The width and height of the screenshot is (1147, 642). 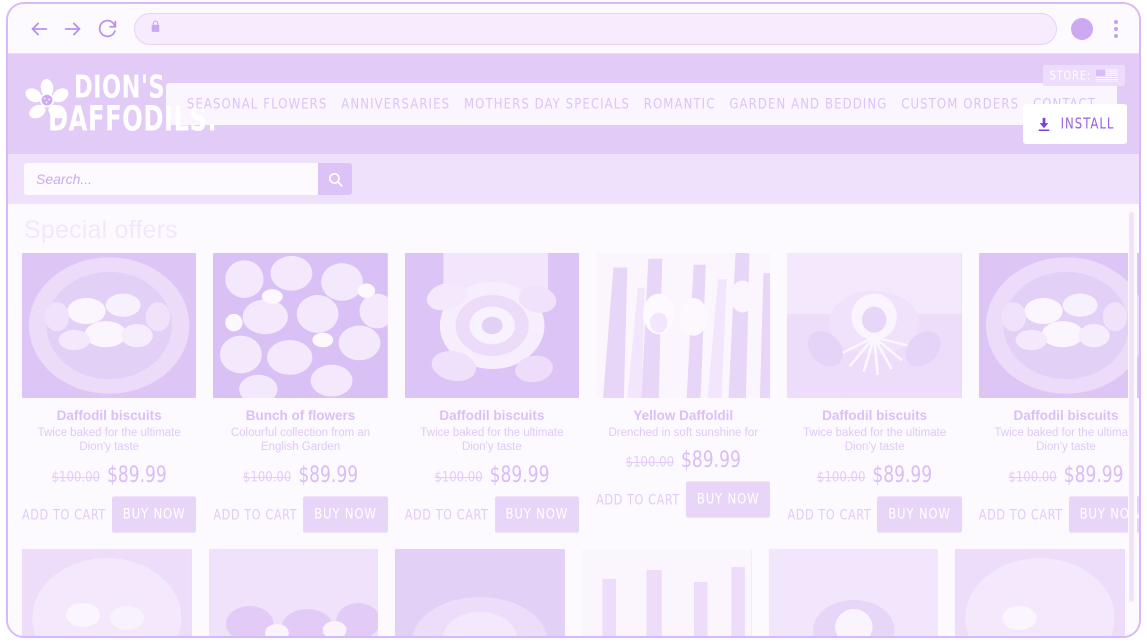 I want to click on page-title: Special offers, so click(x=101, y=230).